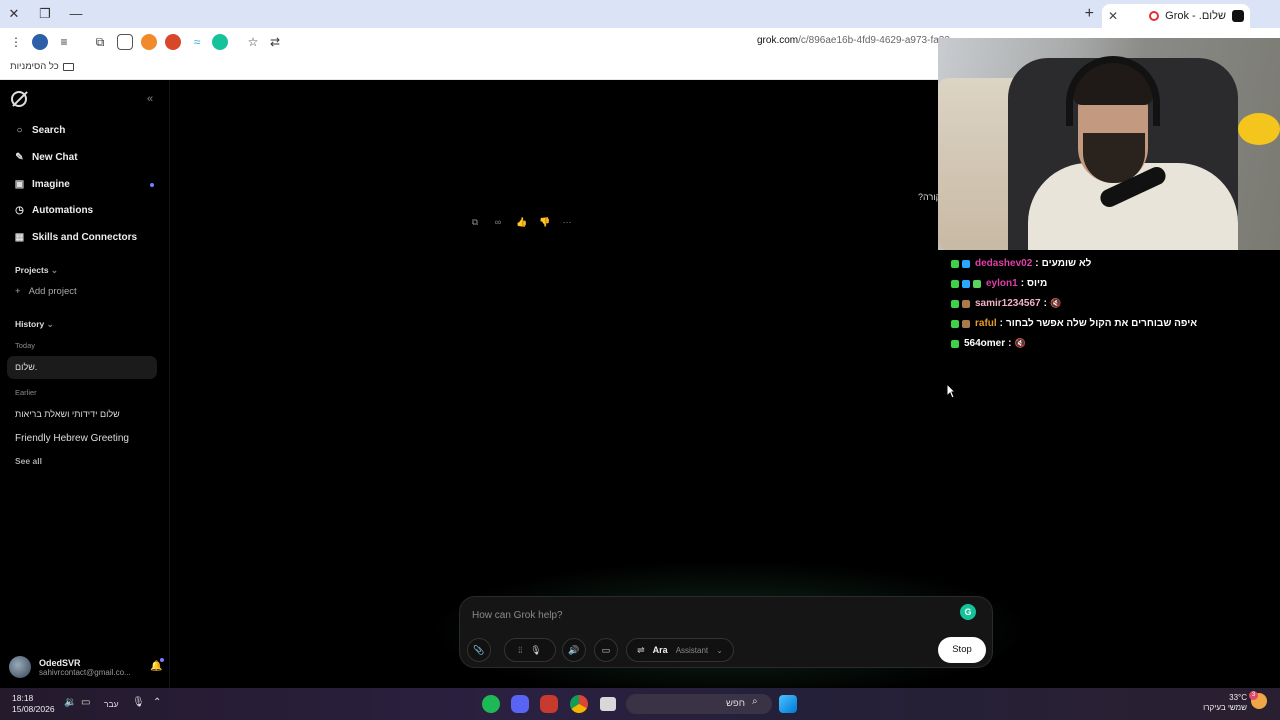 The image size is (1280, 720). I want to click on nav-imagine: ▣ Imagine, so click(42, 184).